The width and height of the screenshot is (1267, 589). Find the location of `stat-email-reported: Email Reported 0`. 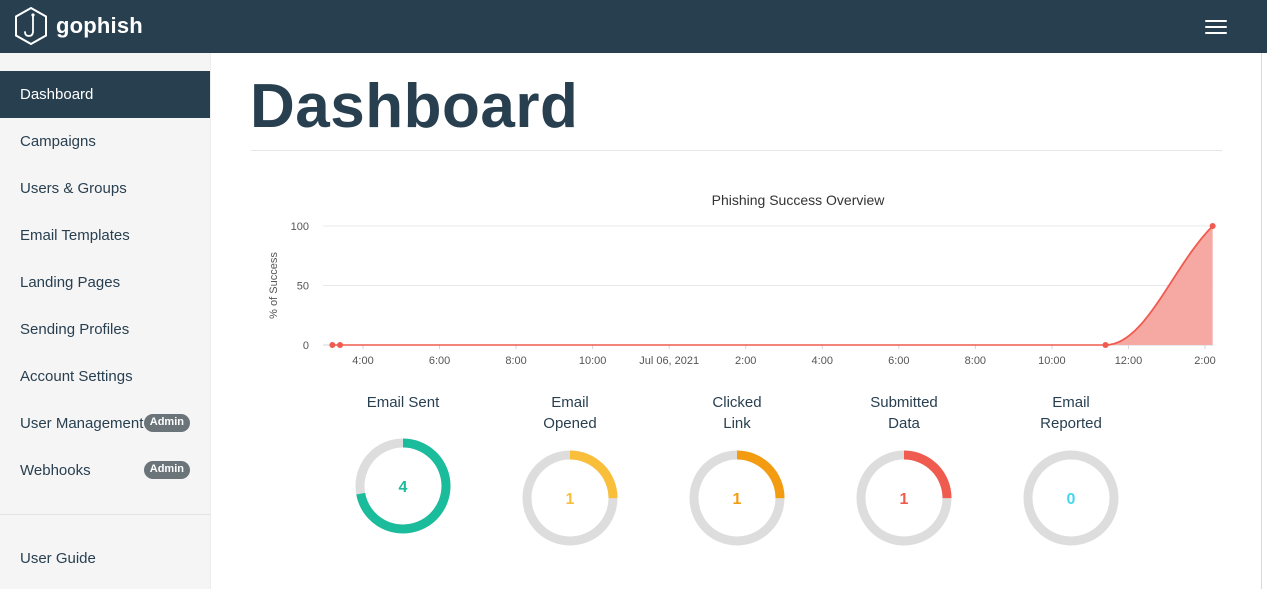

stat-email-reported: Email Reported 0 is located at coordinates (1071, 470).